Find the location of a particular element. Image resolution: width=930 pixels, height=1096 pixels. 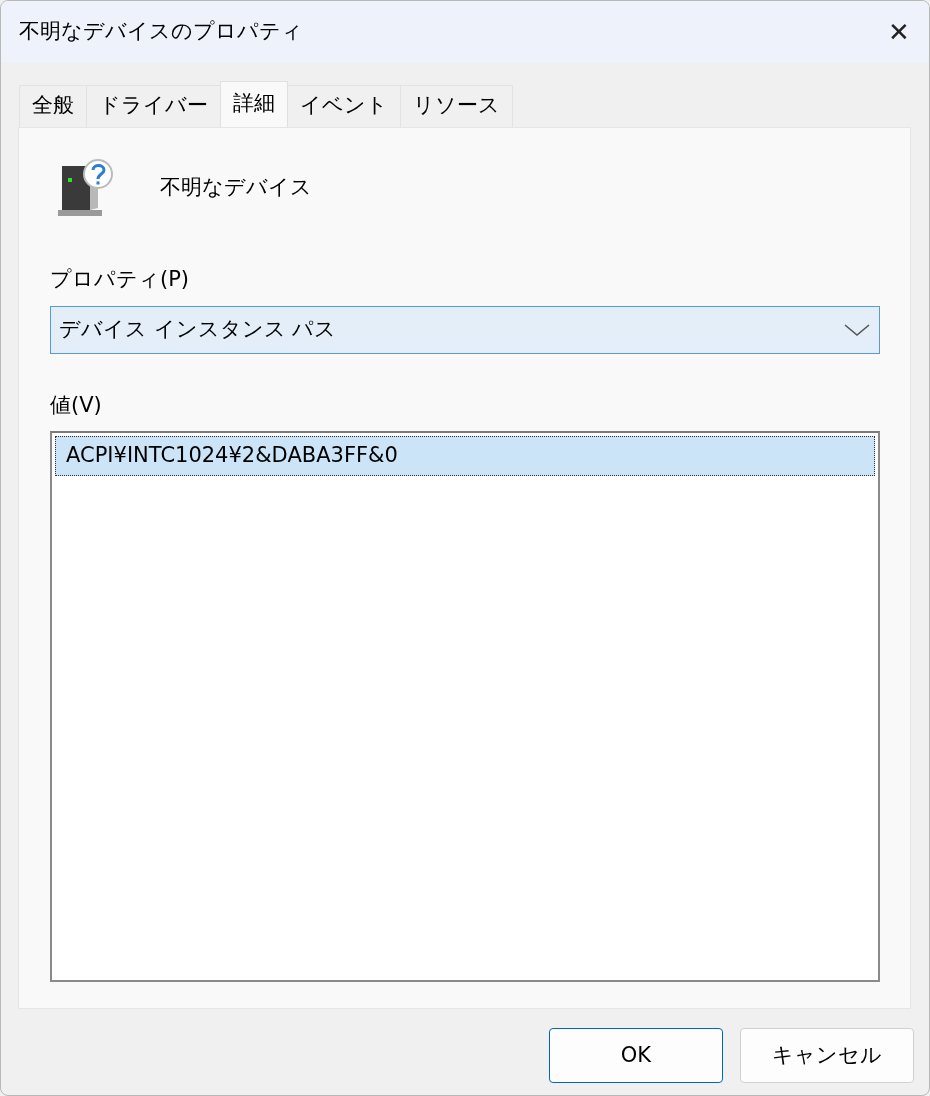

value-label: 値(V) is located at coordinates (76, 404).